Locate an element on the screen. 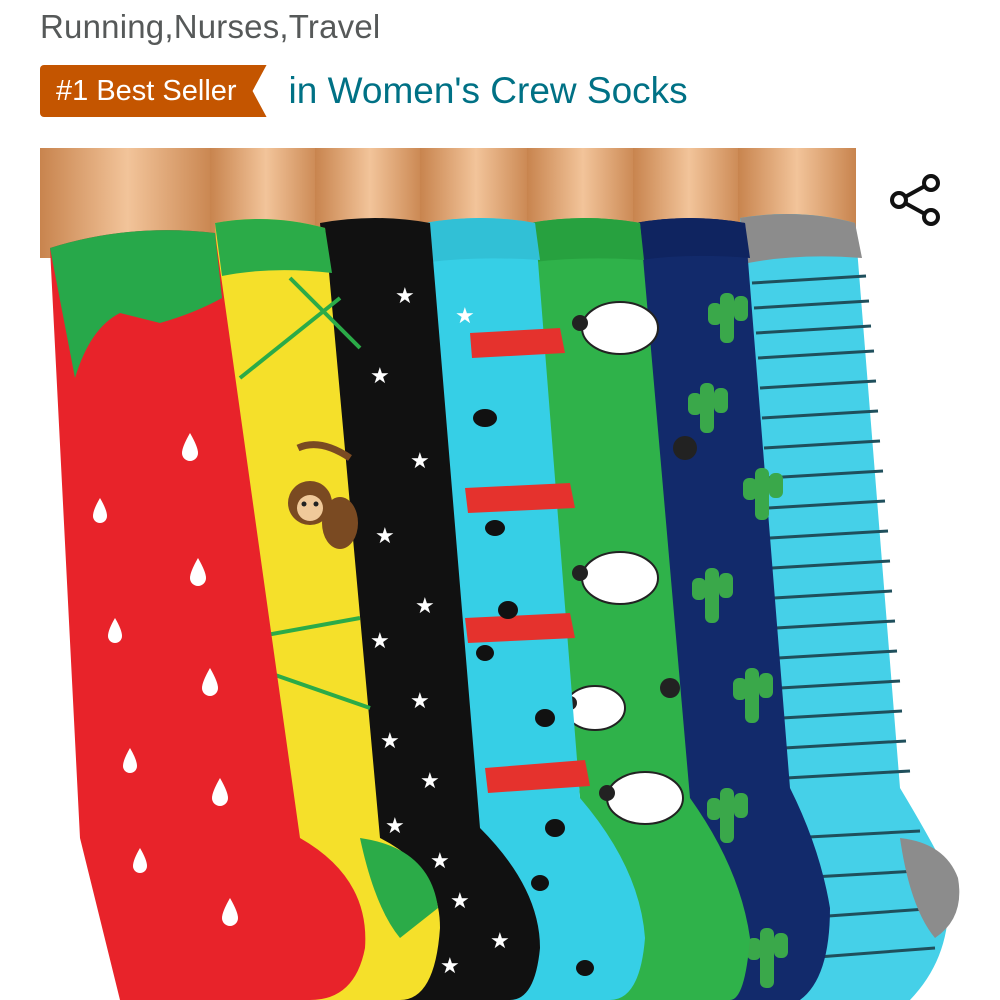  best-seller-badge: #1 Best Seller is located at coordinates (153, 91).